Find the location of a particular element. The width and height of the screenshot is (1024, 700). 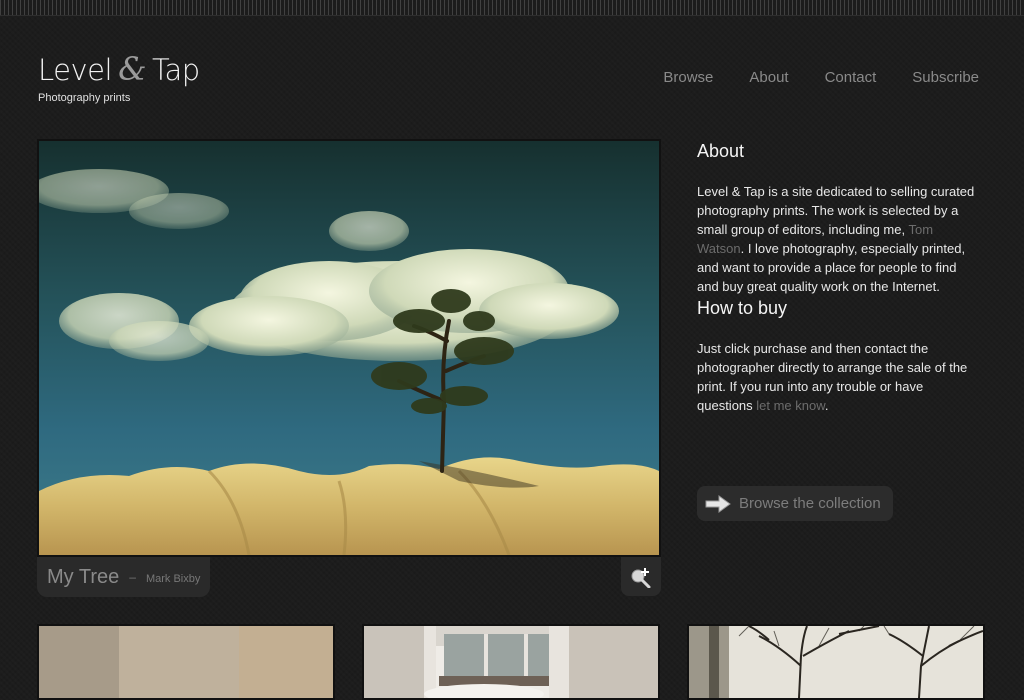

logo-ampersand: & is located at coordinates (132, 69).